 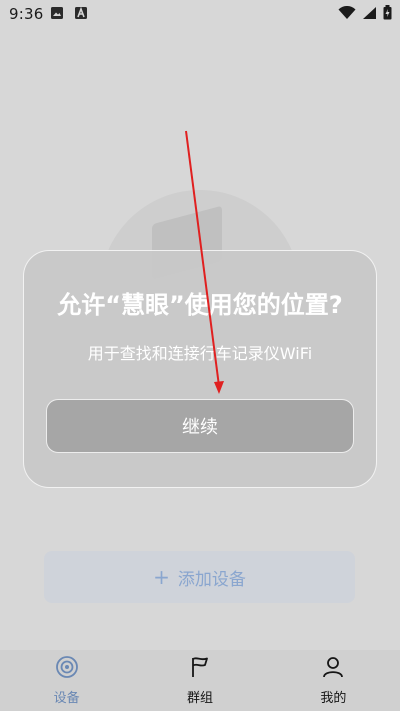 I want to click on wifi-icon, so click(x=347, y=14).